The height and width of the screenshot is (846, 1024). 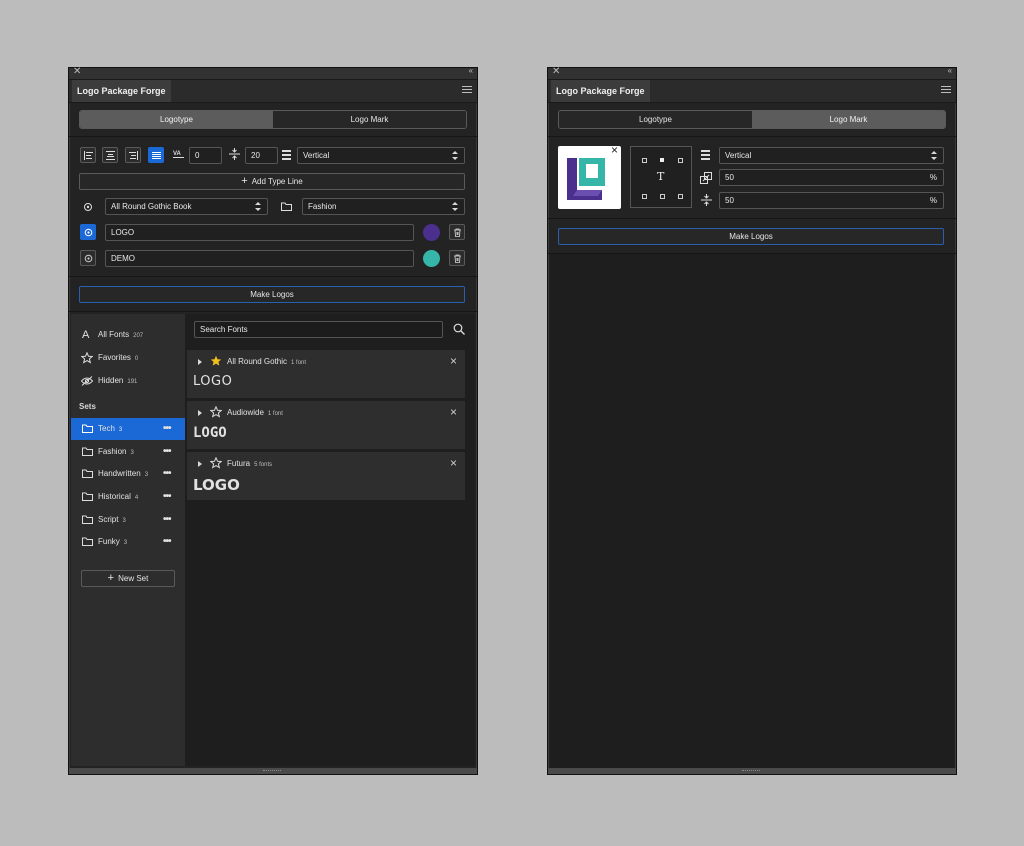 I want to click on search-icon, so click(x=459, y=329).